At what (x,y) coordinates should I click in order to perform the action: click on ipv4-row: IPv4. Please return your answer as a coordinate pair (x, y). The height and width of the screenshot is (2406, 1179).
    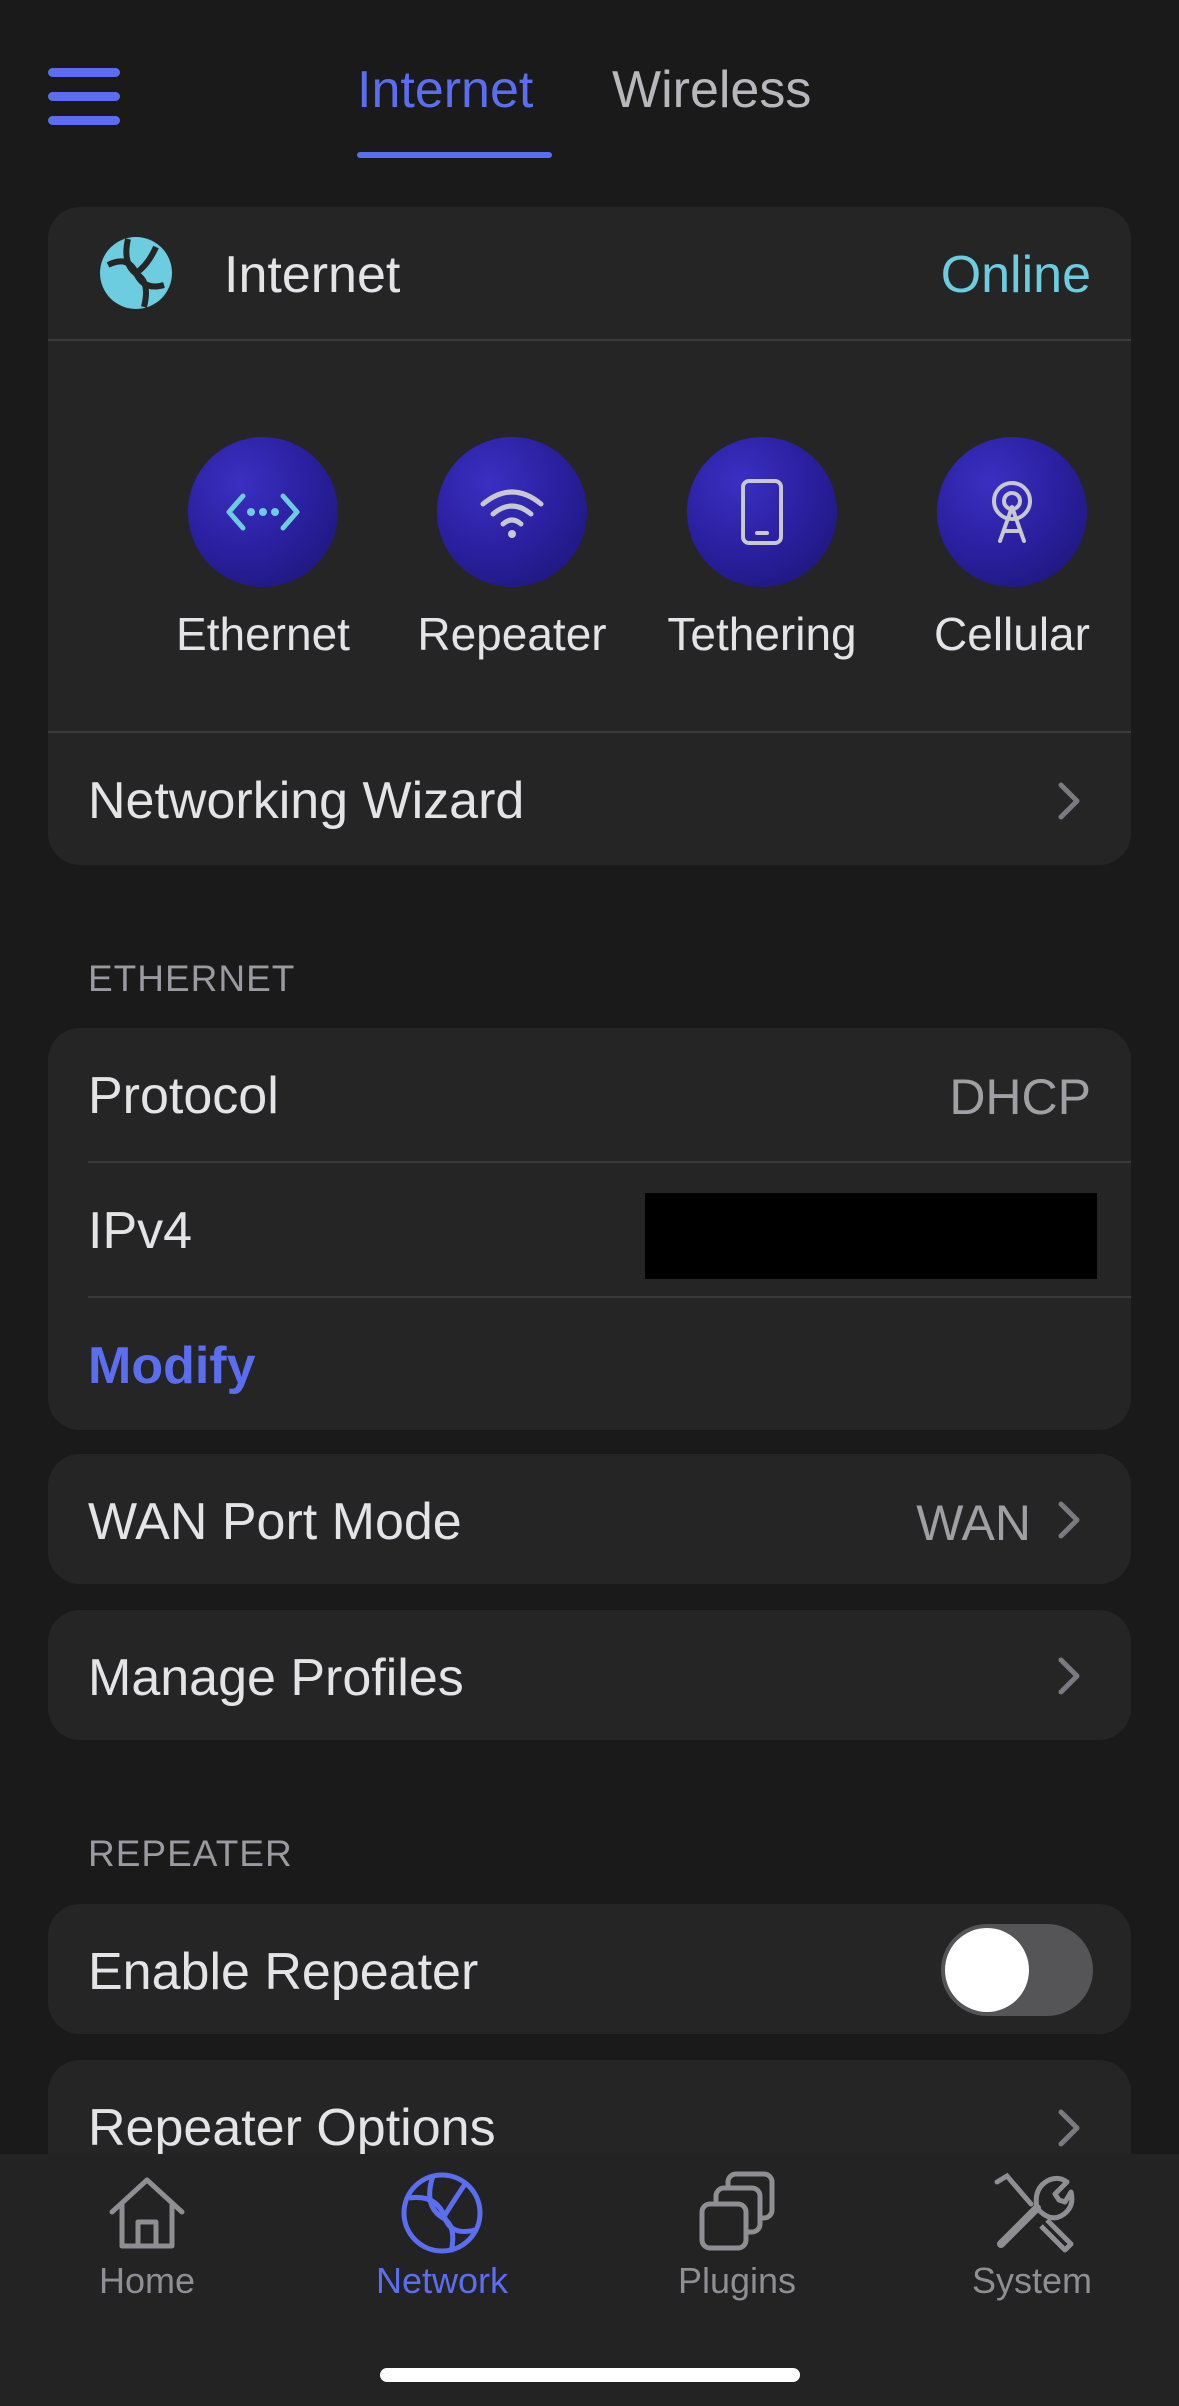
    Looking at the image, I should click on (589, 1229).